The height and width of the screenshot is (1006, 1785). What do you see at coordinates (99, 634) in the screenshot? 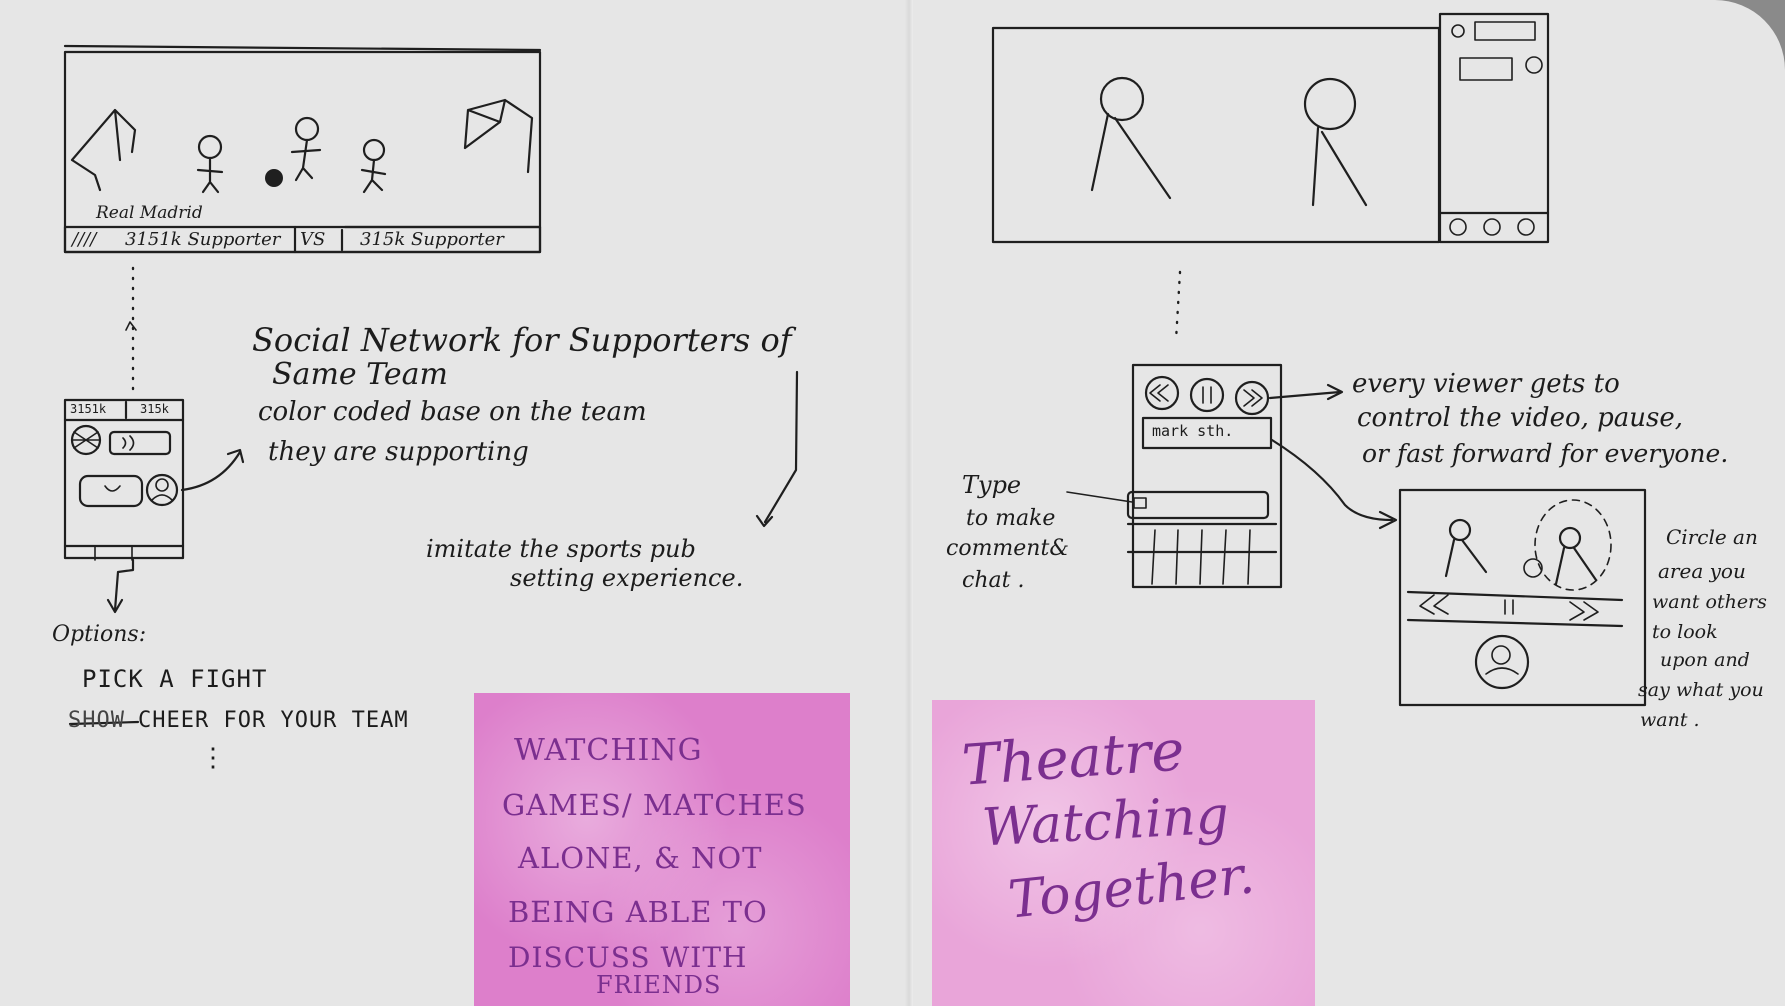
I see `options-label: Options:` at bounding box center [99, 634].